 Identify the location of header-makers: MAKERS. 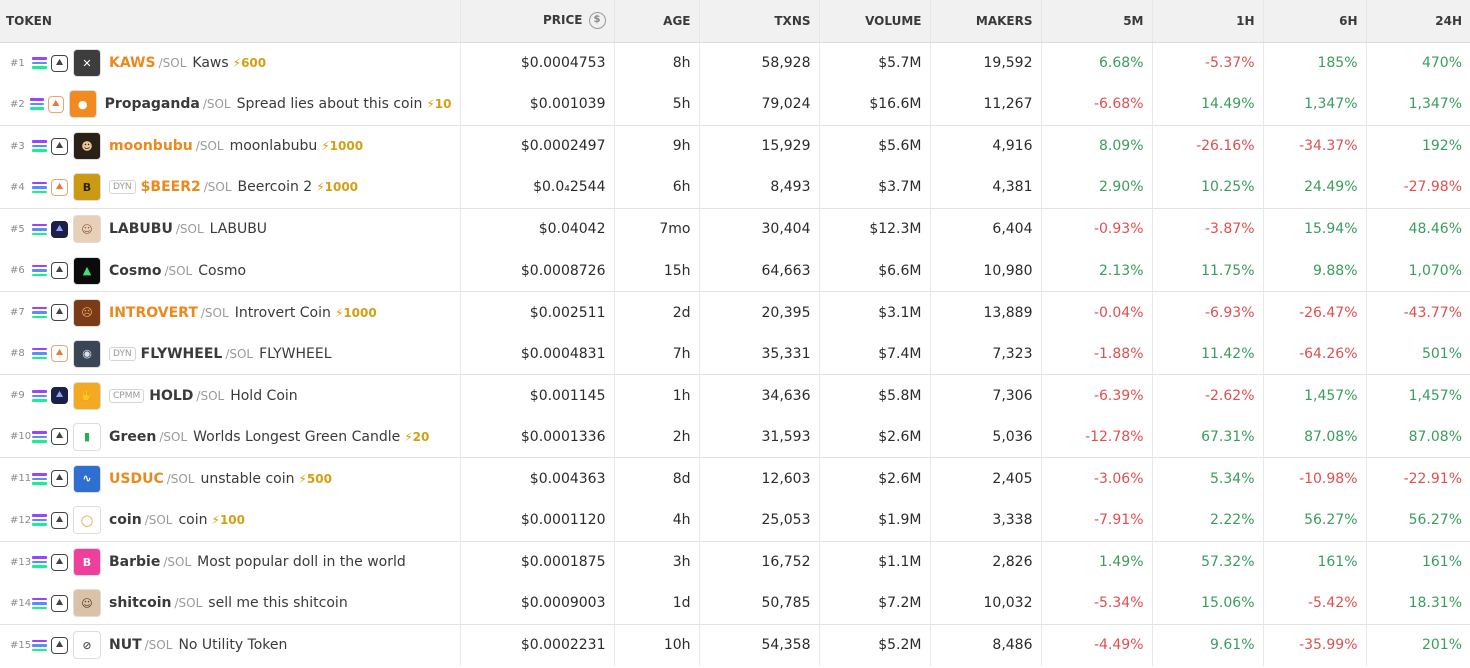
(985, 21).